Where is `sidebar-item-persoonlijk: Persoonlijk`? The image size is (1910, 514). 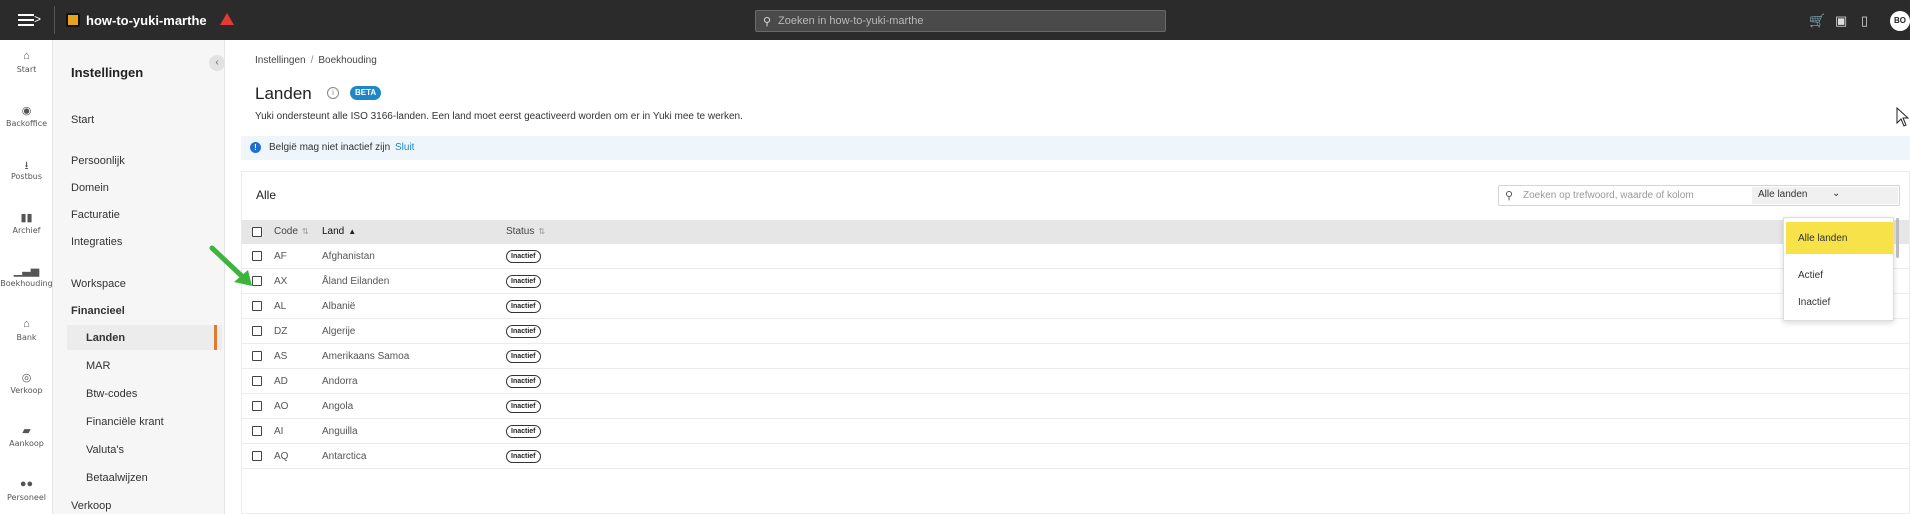
sidebar-item-persoonlijk: Persoonlijk is located at coordinates (98, 161).